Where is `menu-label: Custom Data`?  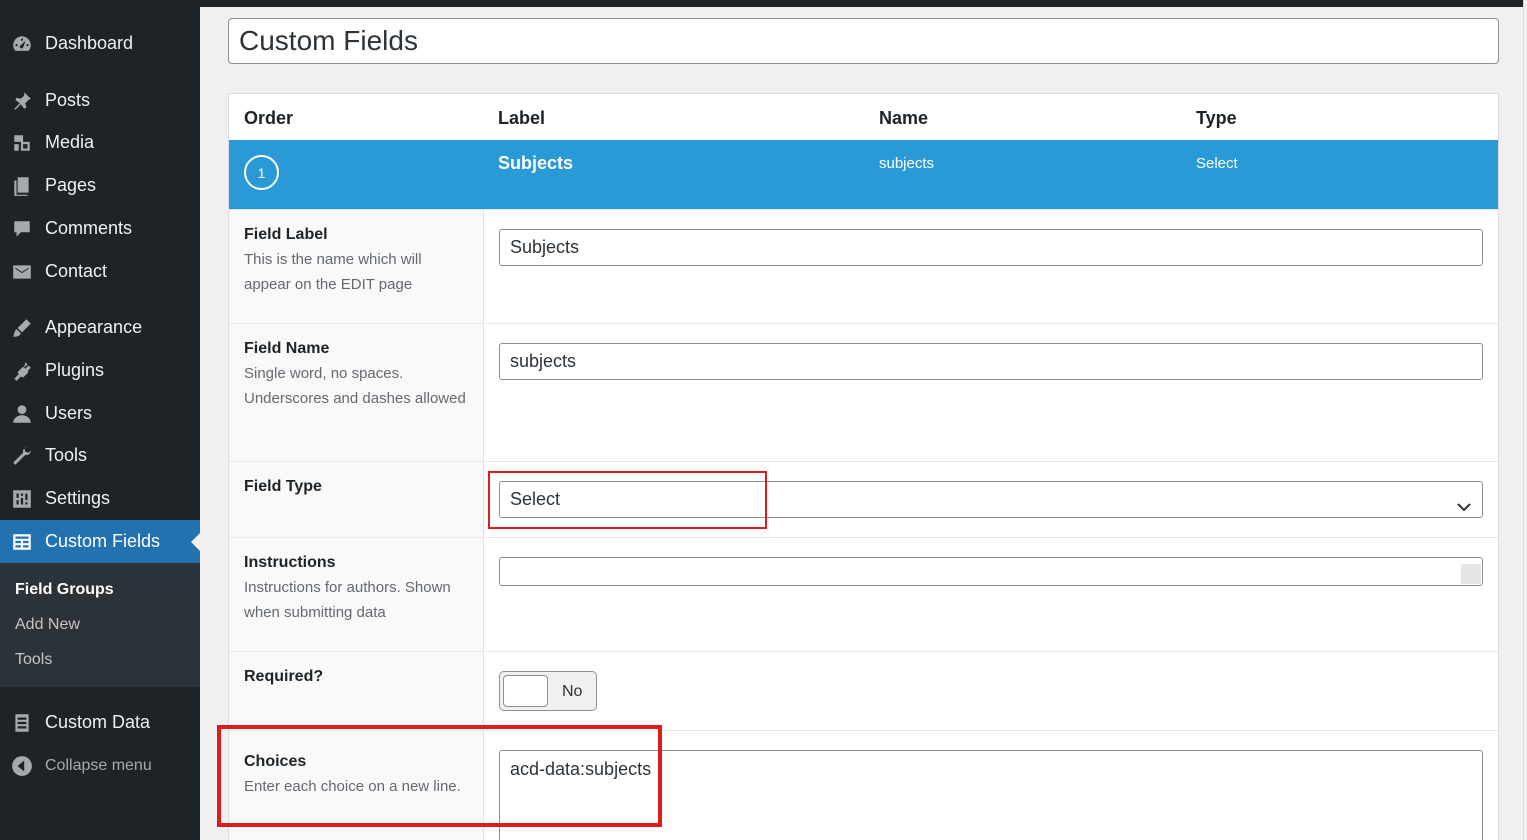 menu-label: Custom Data is located at coordinates (98, 722).